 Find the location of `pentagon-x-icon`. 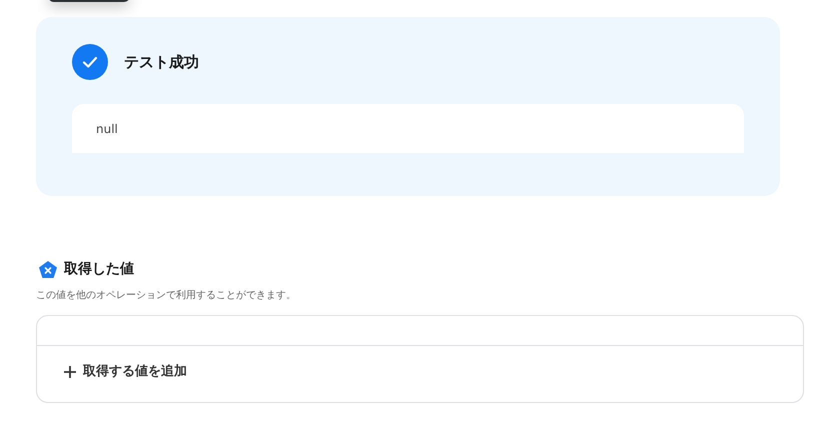

pentagon-x-icon is located at coordinates (48, 270).